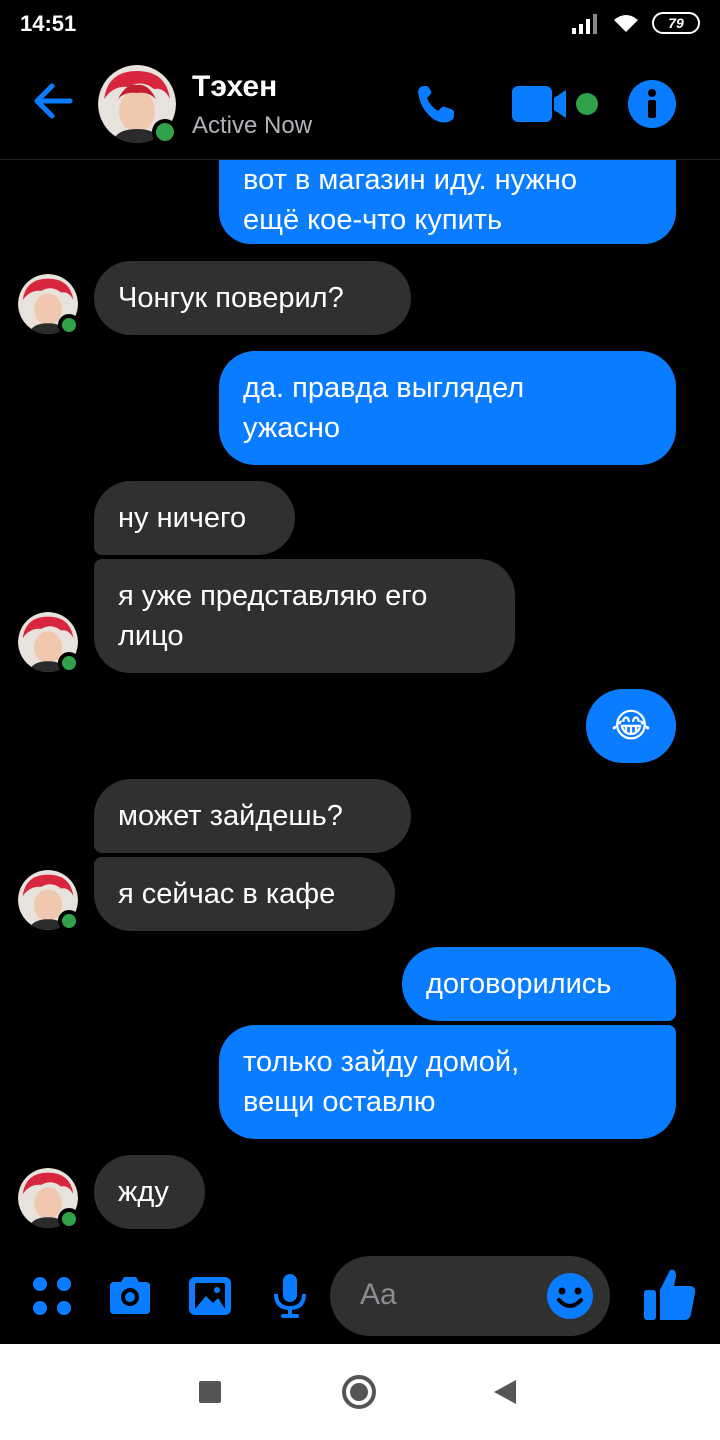 This screenshot has height=1440, width=720. What do you see at coordinates (652, 104) in the screenshot?
I see `info-icon` at bounding box center [652, 104].